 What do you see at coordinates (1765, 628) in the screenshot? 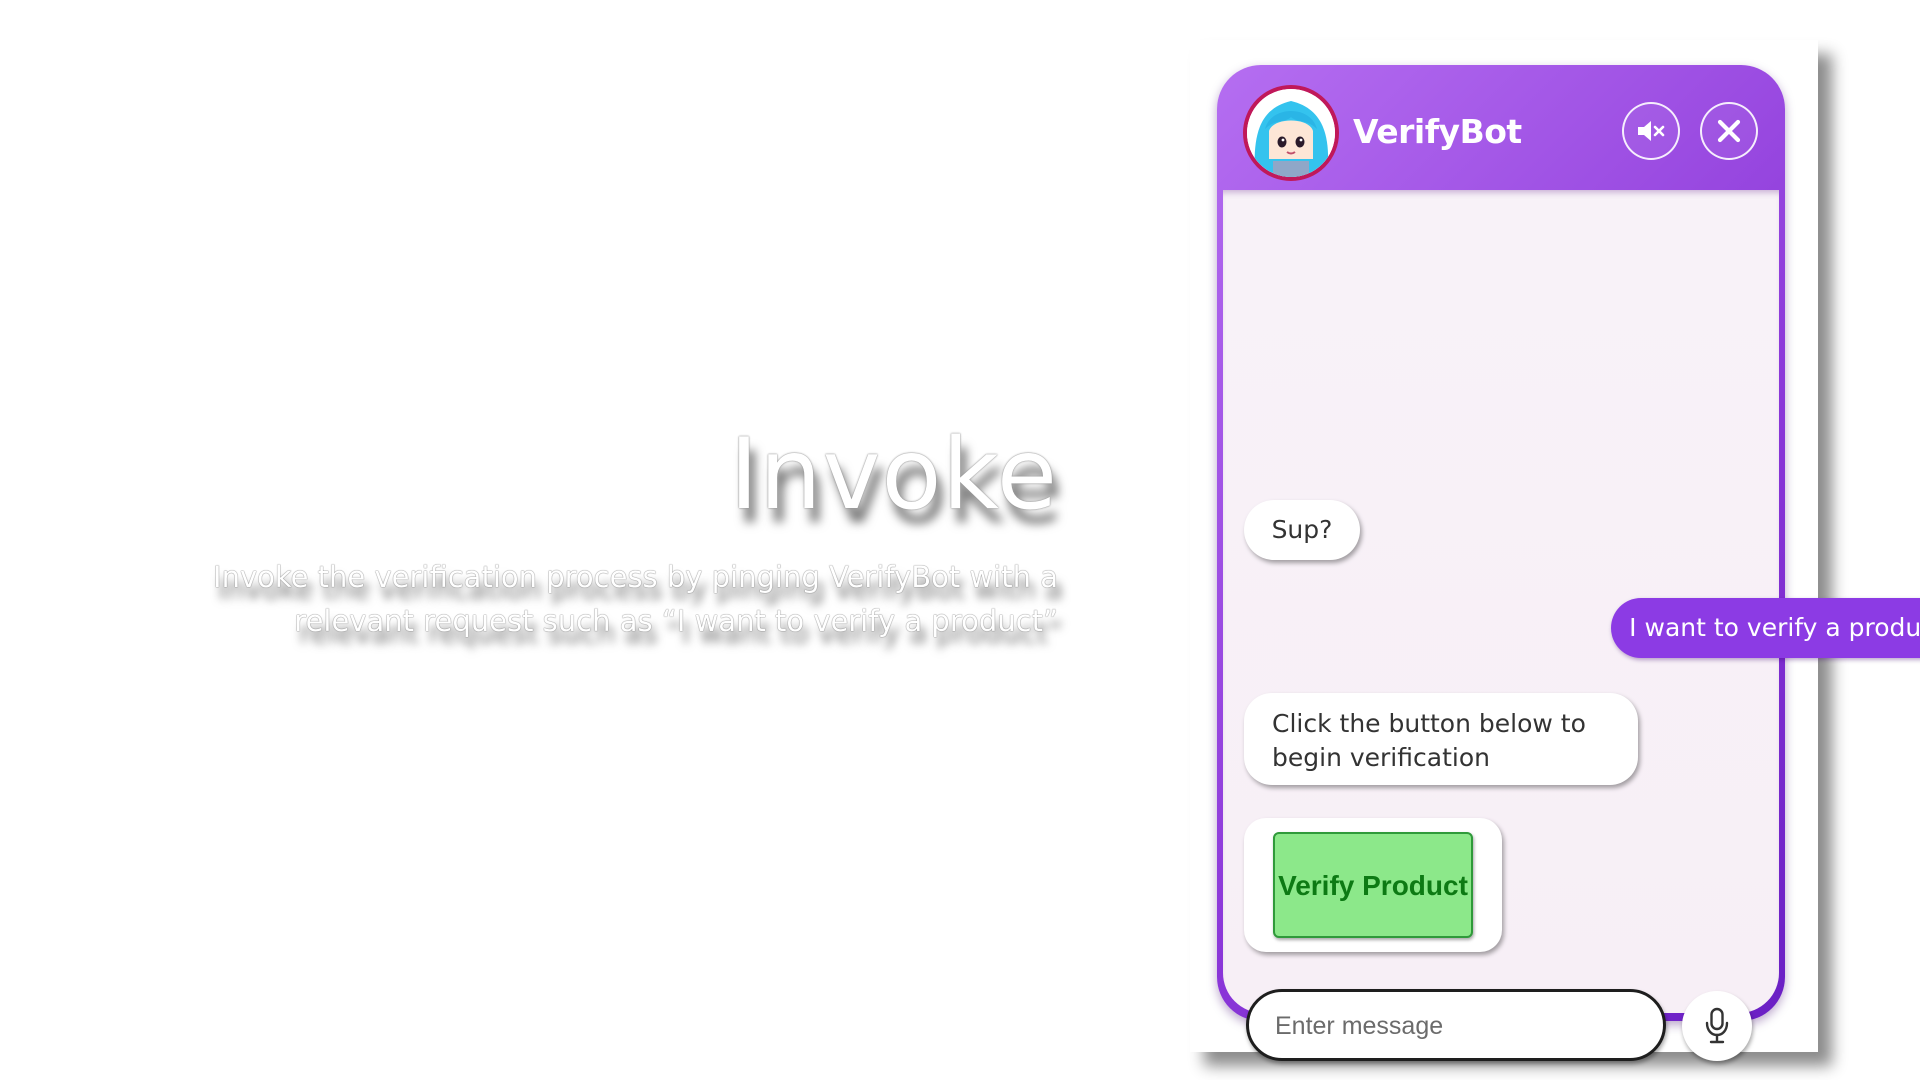
I see `user-message: I want to verify a product` at bounding box center [1765, 628].